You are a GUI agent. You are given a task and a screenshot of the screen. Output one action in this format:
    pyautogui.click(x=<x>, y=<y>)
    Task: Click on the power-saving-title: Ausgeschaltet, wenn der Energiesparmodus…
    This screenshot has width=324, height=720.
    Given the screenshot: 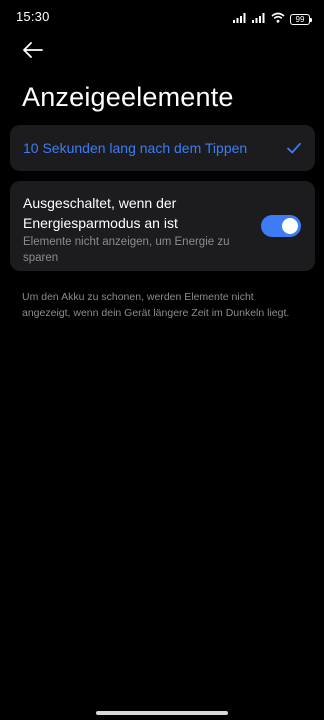 What is the action you would take?
    pyautogui.click(x=100, y=213)
    